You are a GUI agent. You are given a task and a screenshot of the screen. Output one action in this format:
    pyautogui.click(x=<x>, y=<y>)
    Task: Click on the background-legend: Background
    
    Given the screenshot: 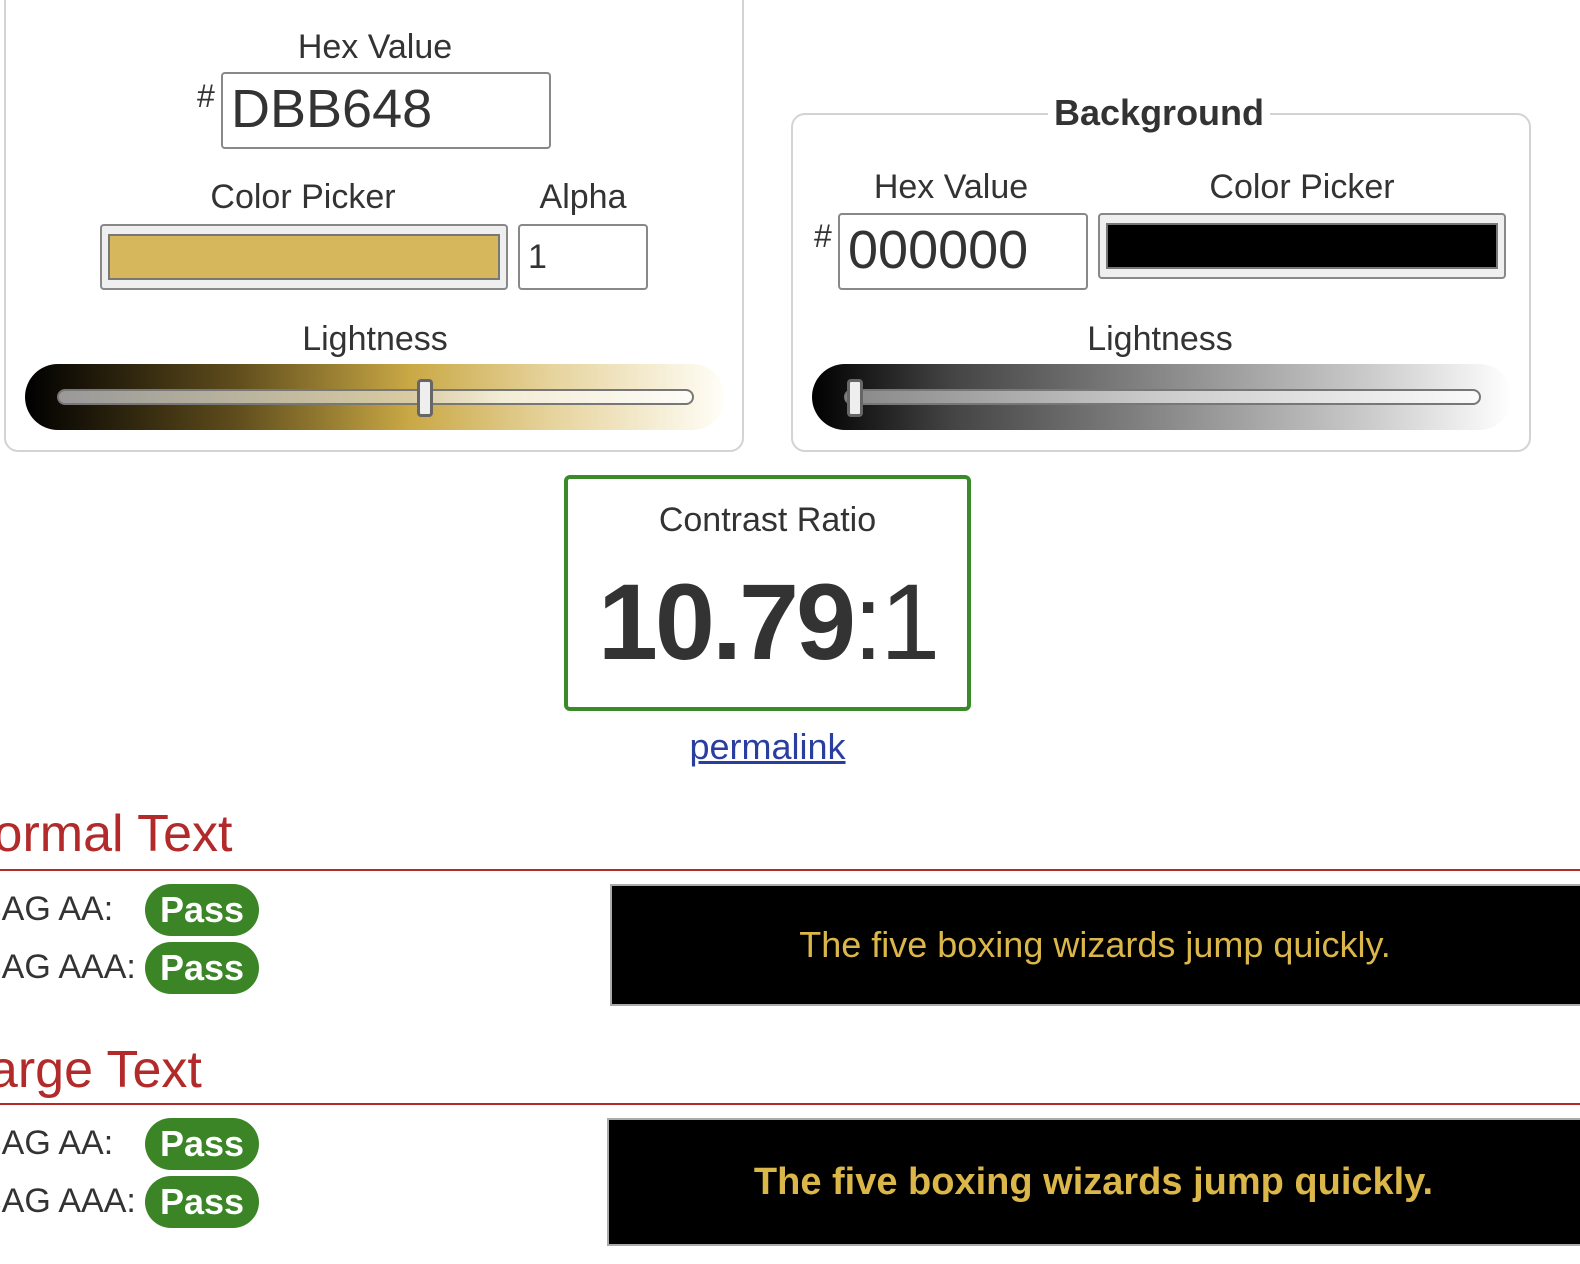 What is the action you would take?
    pyautogui.click(x=1159, y=113)
    